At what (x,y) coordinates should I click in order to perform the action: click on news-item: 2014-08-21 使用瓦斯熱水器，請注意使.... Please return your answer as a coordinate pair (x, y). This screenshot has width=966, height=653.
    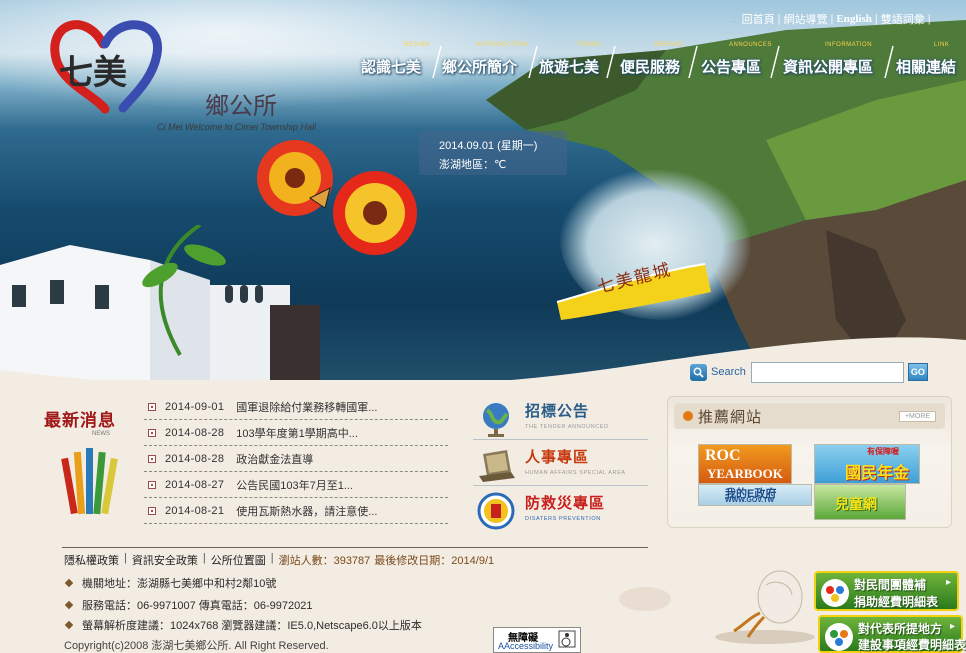
    Looking at the image, I should click on (296, 511).